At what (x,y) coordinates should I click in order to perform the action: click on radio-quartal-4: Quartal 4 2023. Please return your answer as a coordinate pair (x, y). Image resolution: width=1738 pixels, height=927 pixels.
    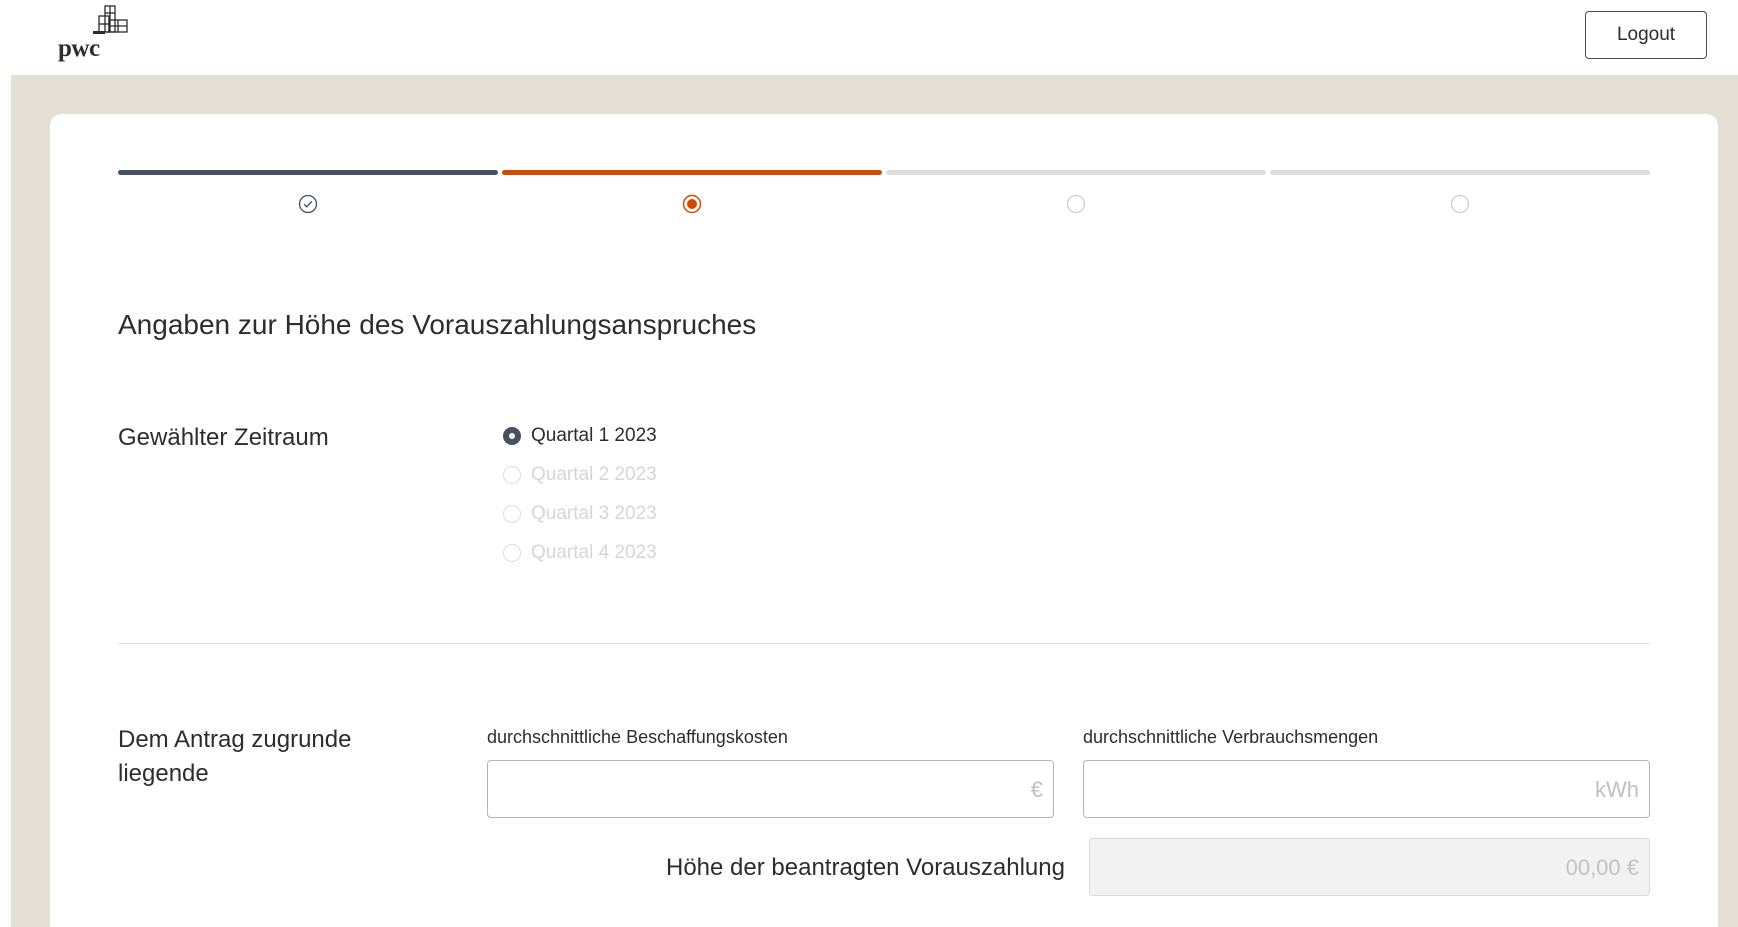
    Looking at the image, I should click on (623, 553).